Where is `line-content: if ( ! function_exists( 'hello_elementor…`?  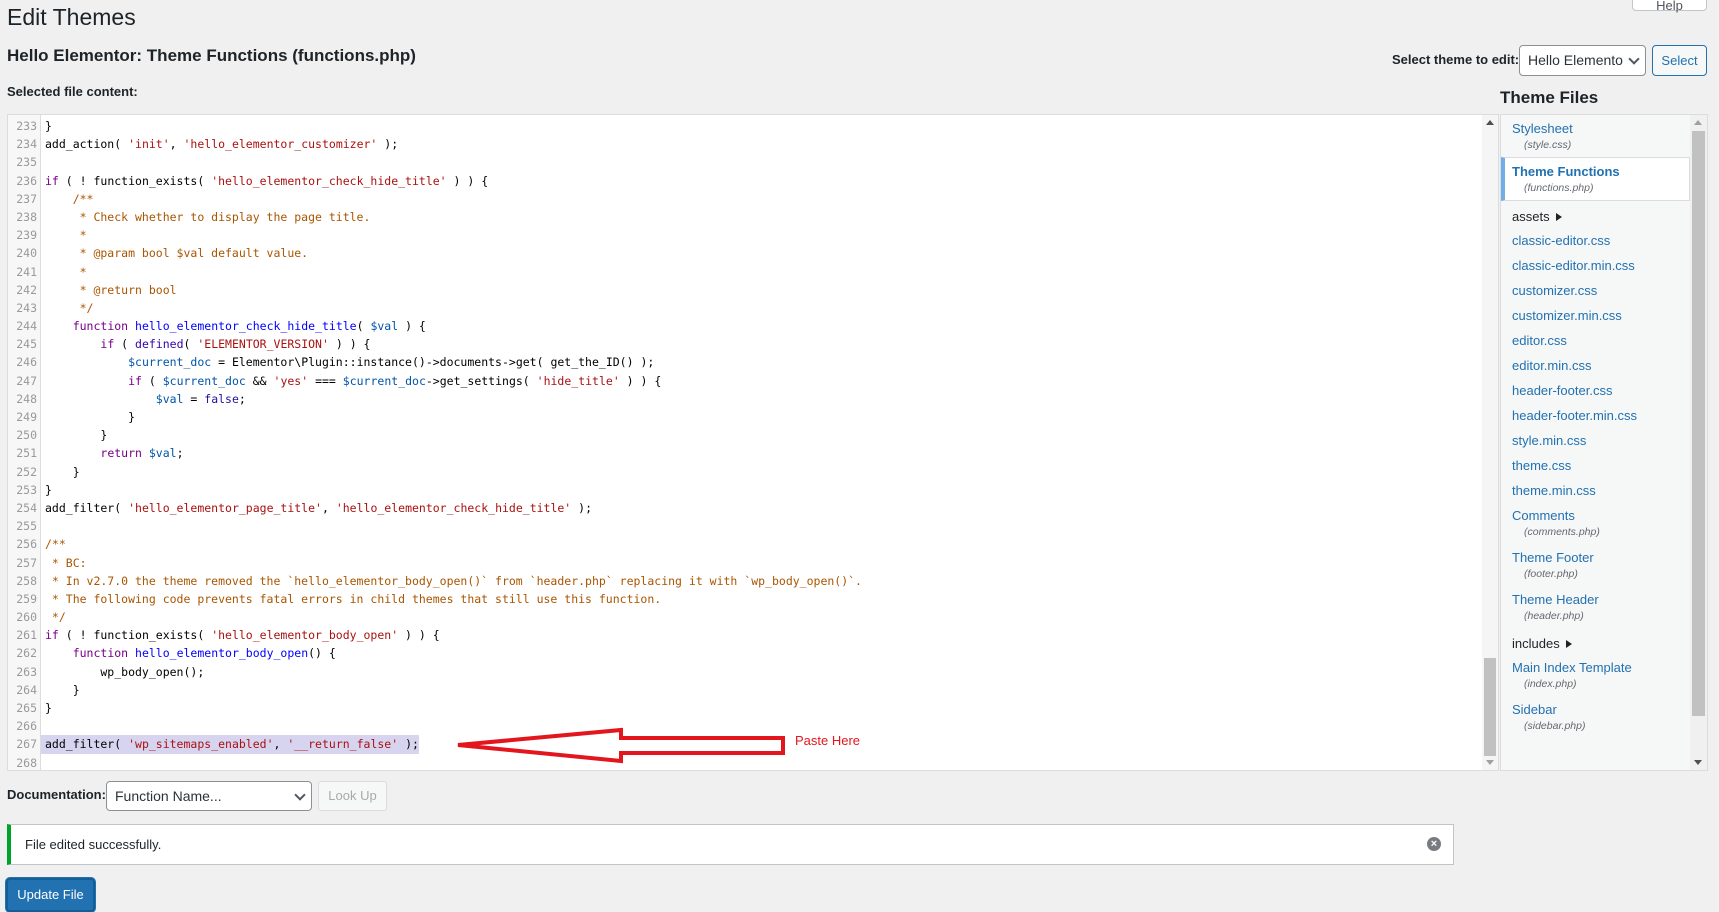 line-content: if ( ! function_exists( 'hello_elementor… is located at coordinates (240, 635).